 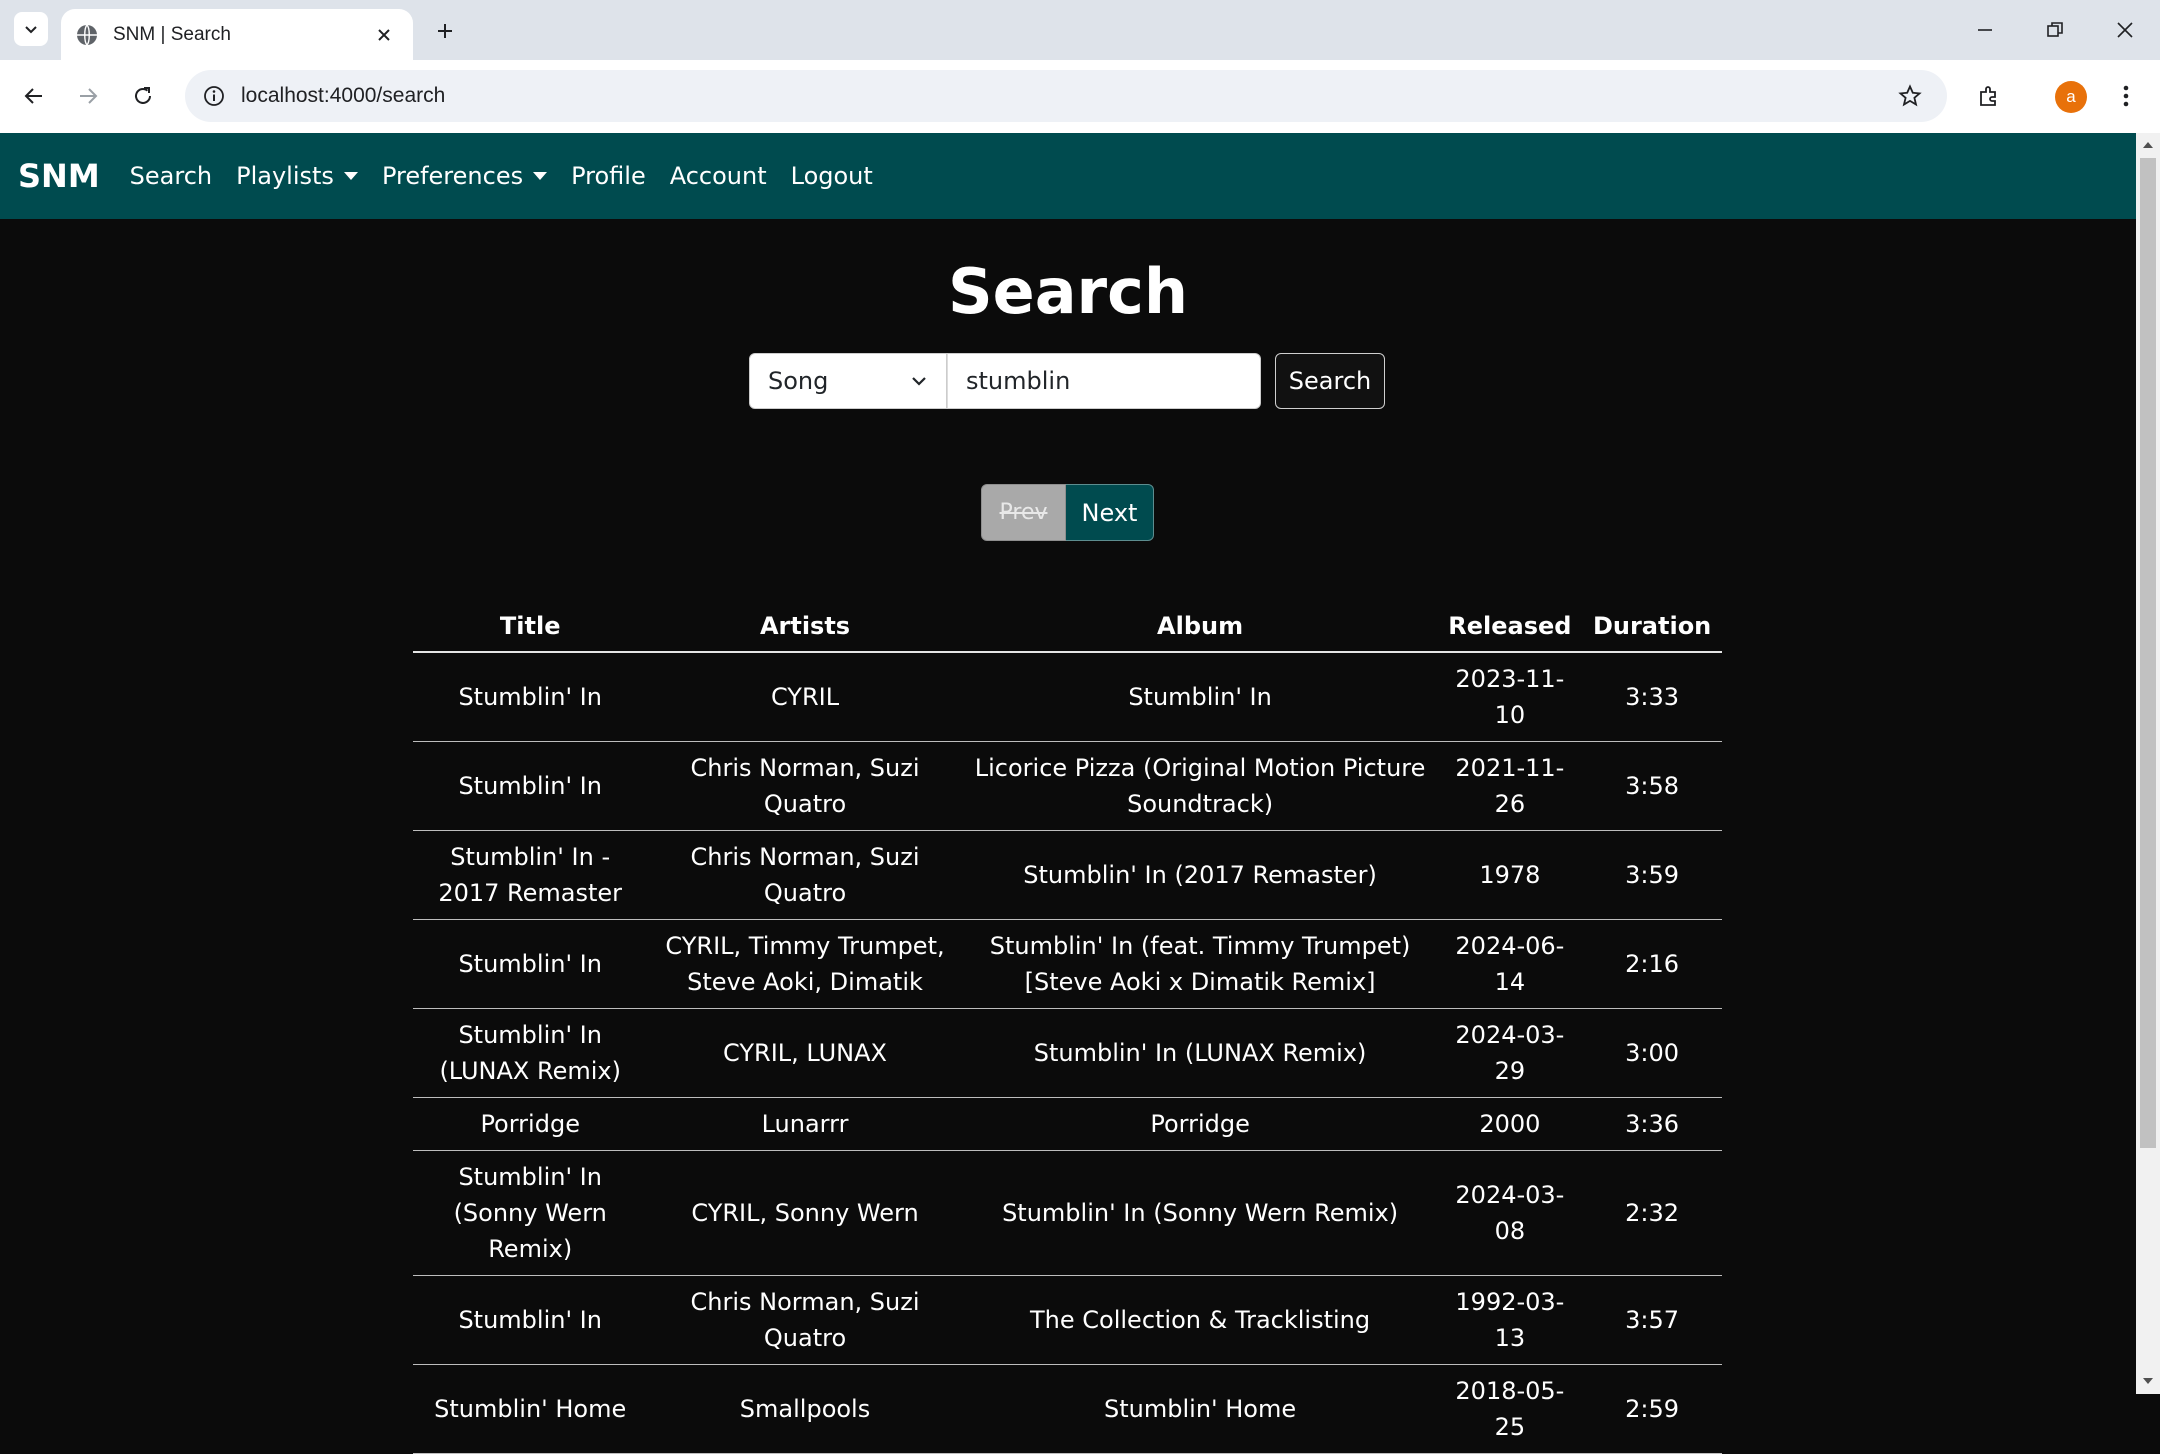 I want to click on new-tab-icon, so click(x=445, y=31).